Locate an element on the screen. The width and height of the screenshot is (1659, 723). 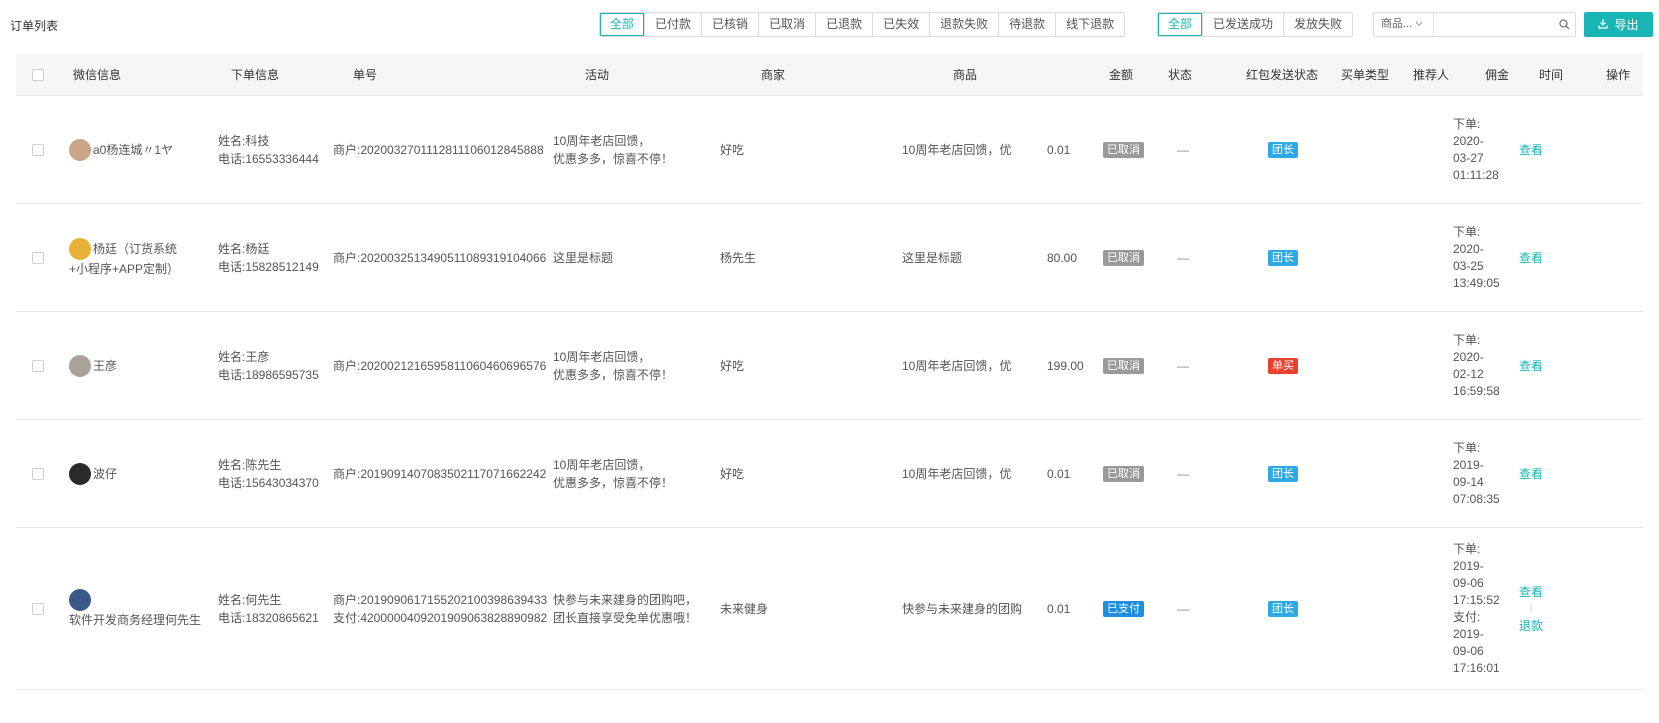
status-cell: 已取消 is located at coordinates (1123, 257).